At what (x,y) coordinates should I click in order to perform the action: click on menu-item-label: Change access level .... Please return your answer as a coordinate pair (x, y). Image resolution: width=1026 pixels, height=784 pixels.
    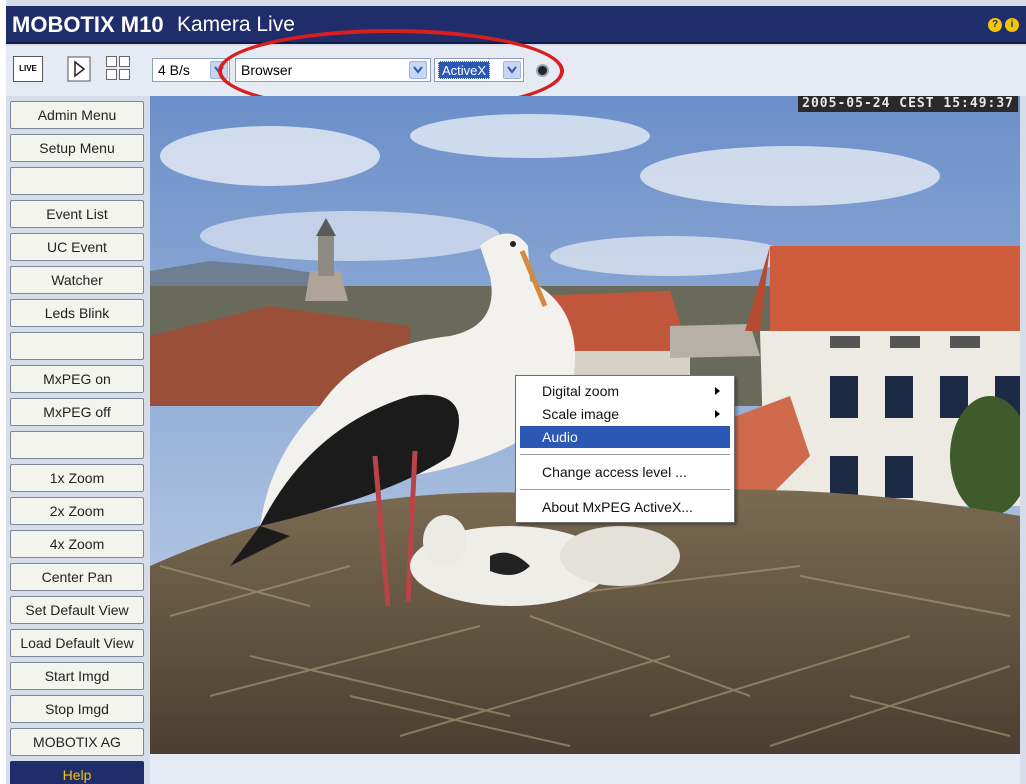
    Looking at the image, I should click on (614, 472).